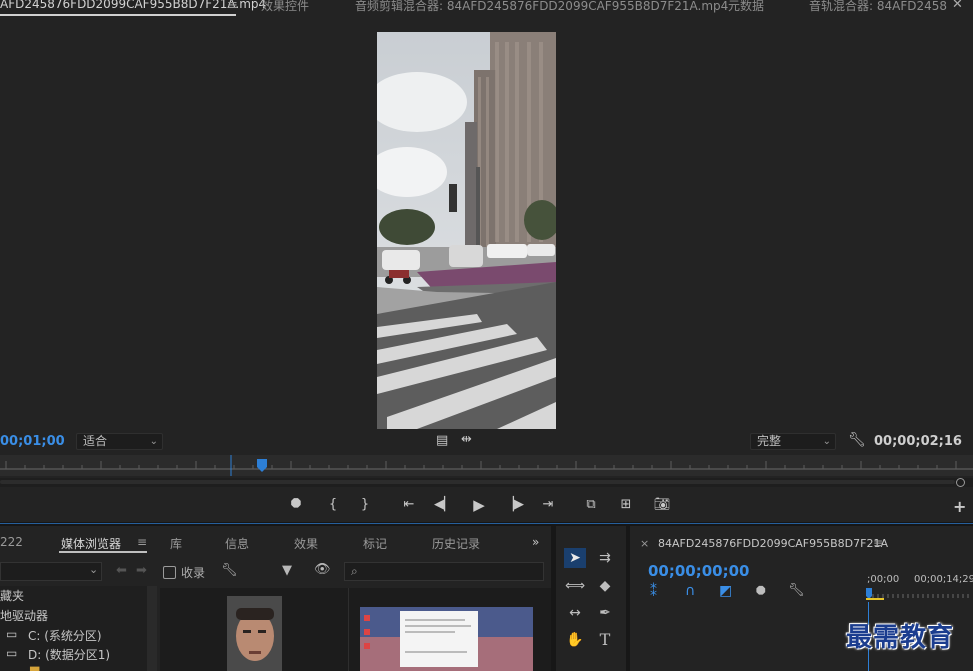 The height and width of the screenshot is (671, 973). I want to click on go-to-in-icon: ⇤, so click(409, 505).